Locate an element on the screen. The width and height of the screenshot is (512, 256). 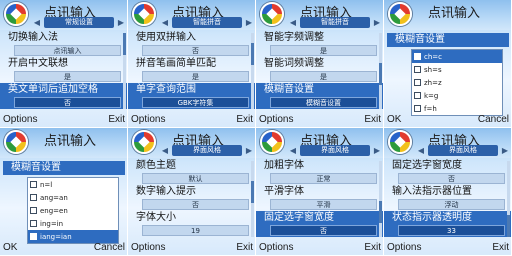
fuzzy-option: sh=s is located at coordinates (457, 69).